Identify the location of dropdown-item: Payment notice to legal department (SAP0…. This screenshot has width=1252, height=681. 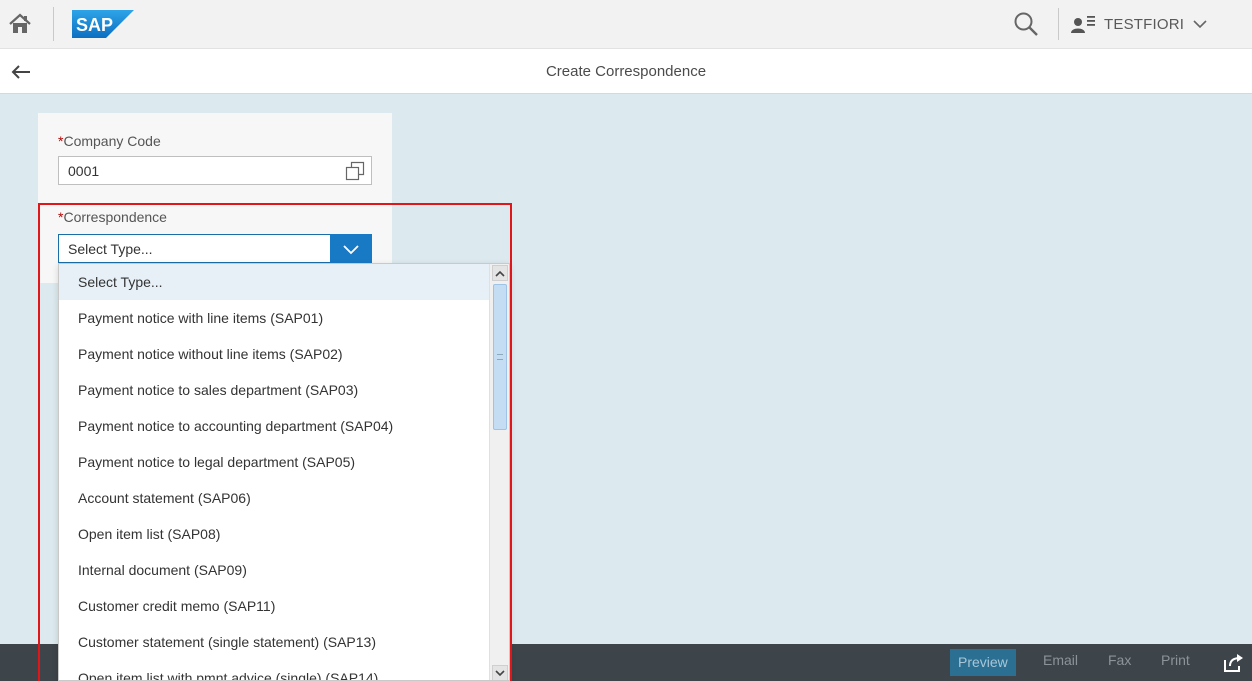
(275, 462).